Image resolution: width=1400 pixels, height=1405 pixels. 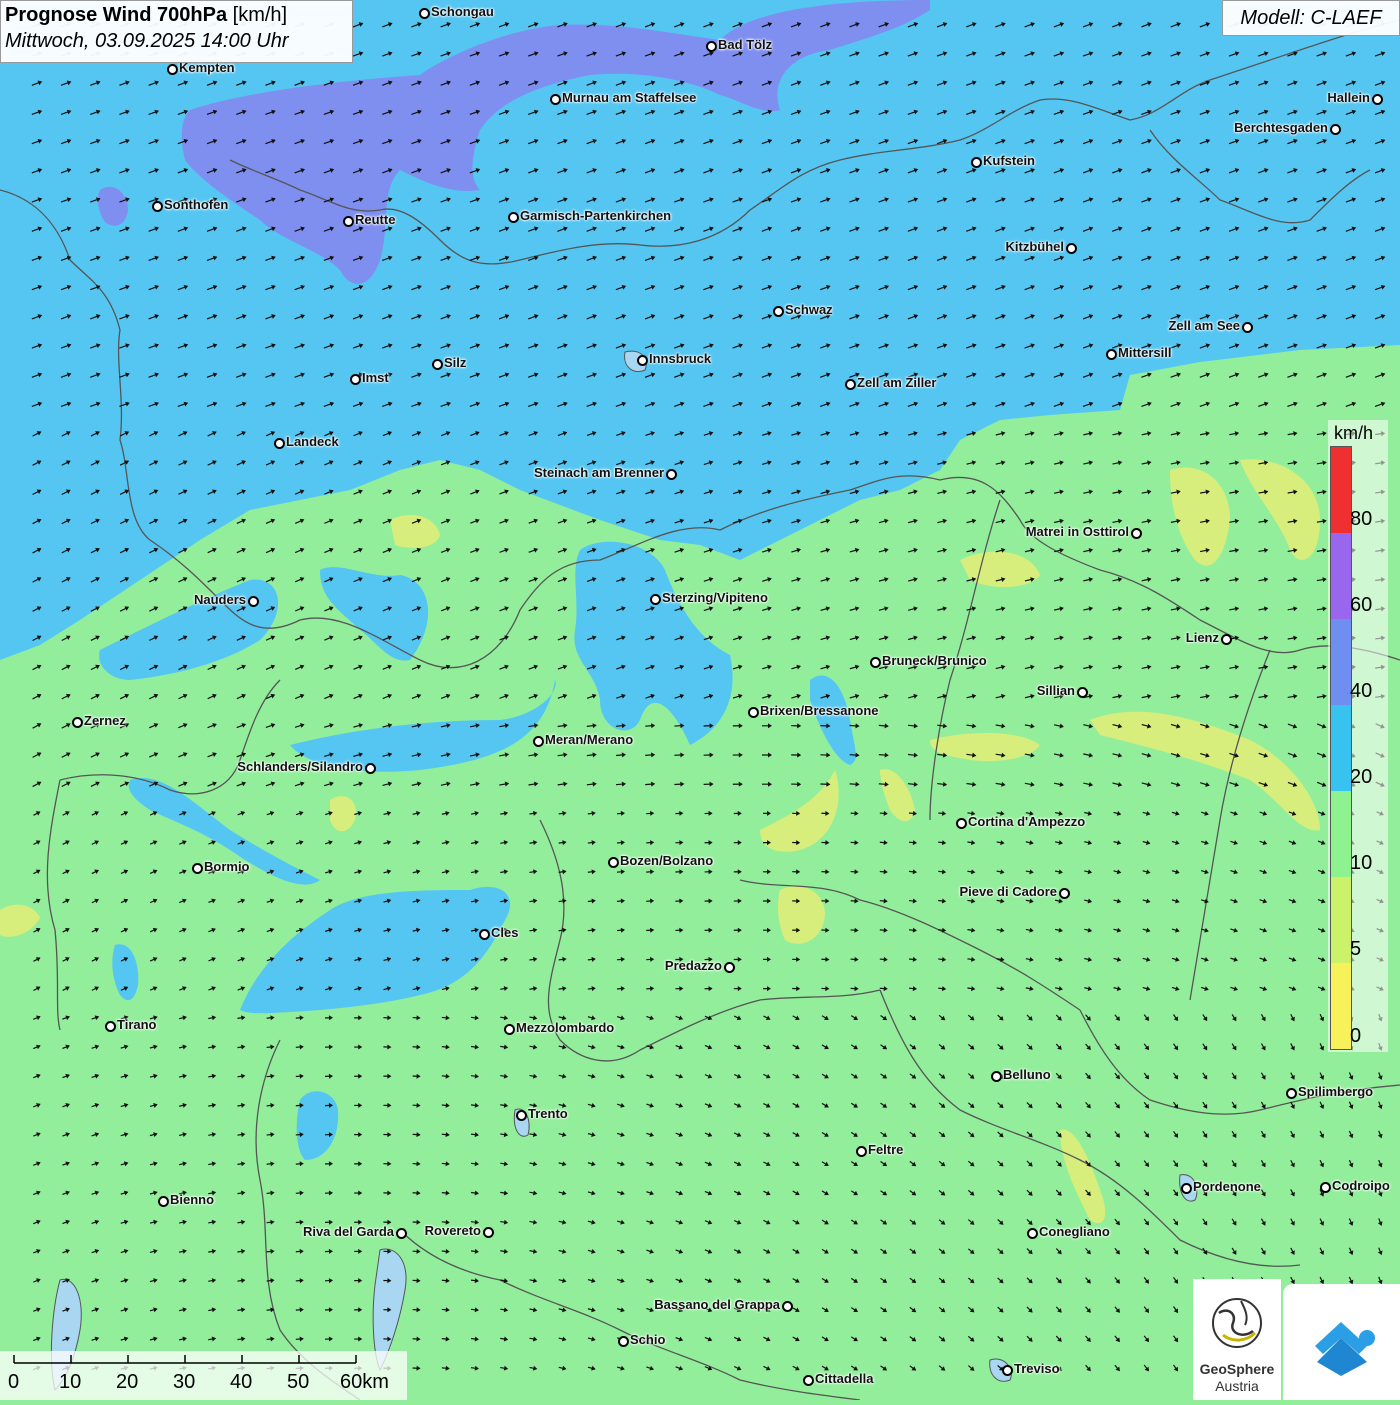 I want to click on scale-label: 40, so click(x=241, y=1382).